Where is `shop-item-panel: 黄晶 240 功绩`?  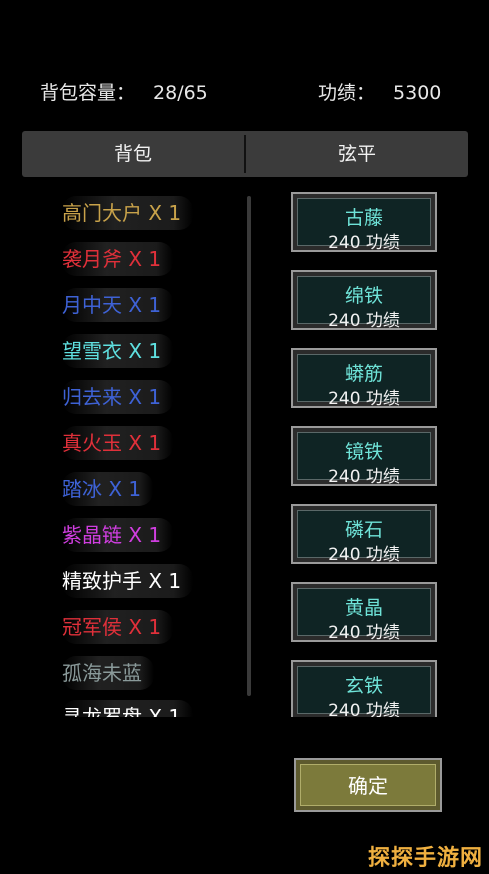 shop-item-panel: 黄晶 240 功绩 is located at coordinates (364, 615).